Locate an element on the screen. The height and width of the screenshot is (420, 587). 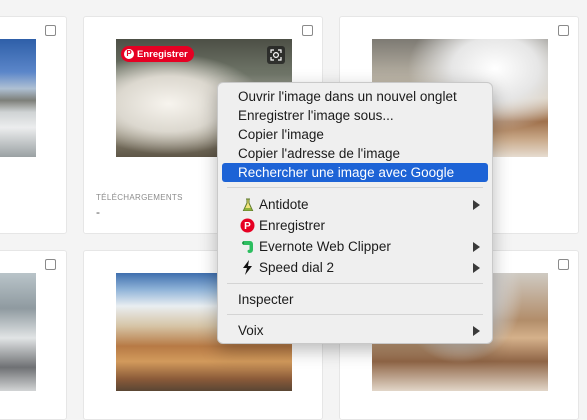
menu-item-label: Enregistrer is located at coordinates (292, 225).